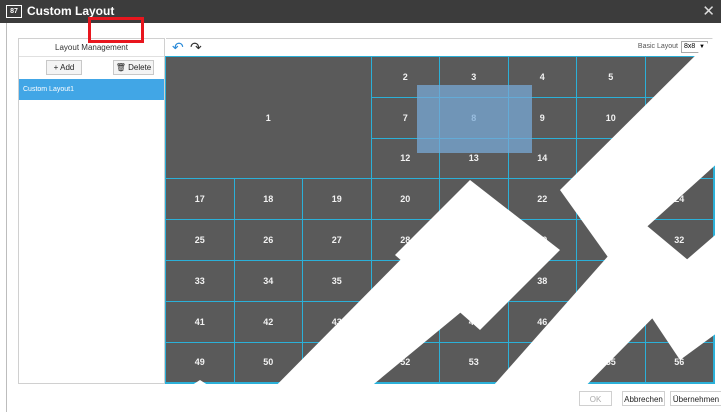 The image size is (721, 412). What do you see at coordinates (595, 398) in the screenshot?
I see `ok-button: OK` at bounding box center [595, 398].